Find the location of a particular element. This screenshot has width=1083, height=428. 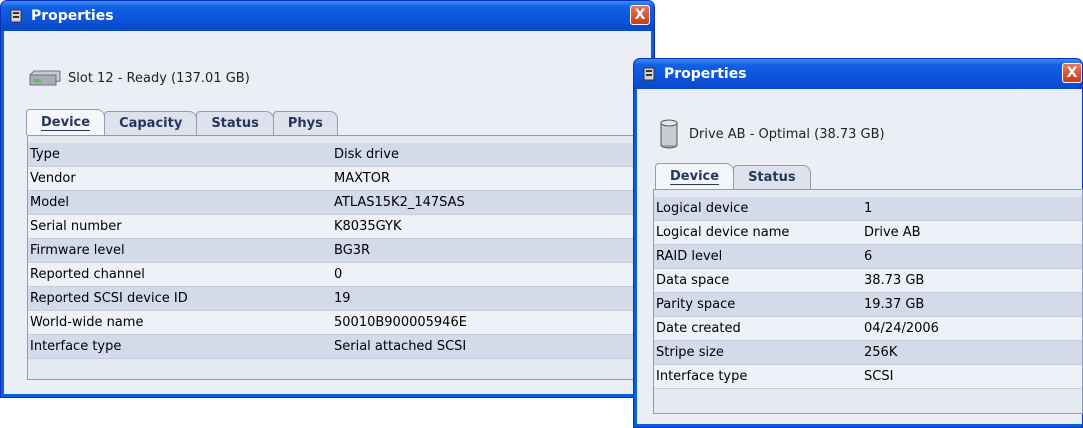

table-row: Date created 04/24/2006 is located at coordinates (868, 329).